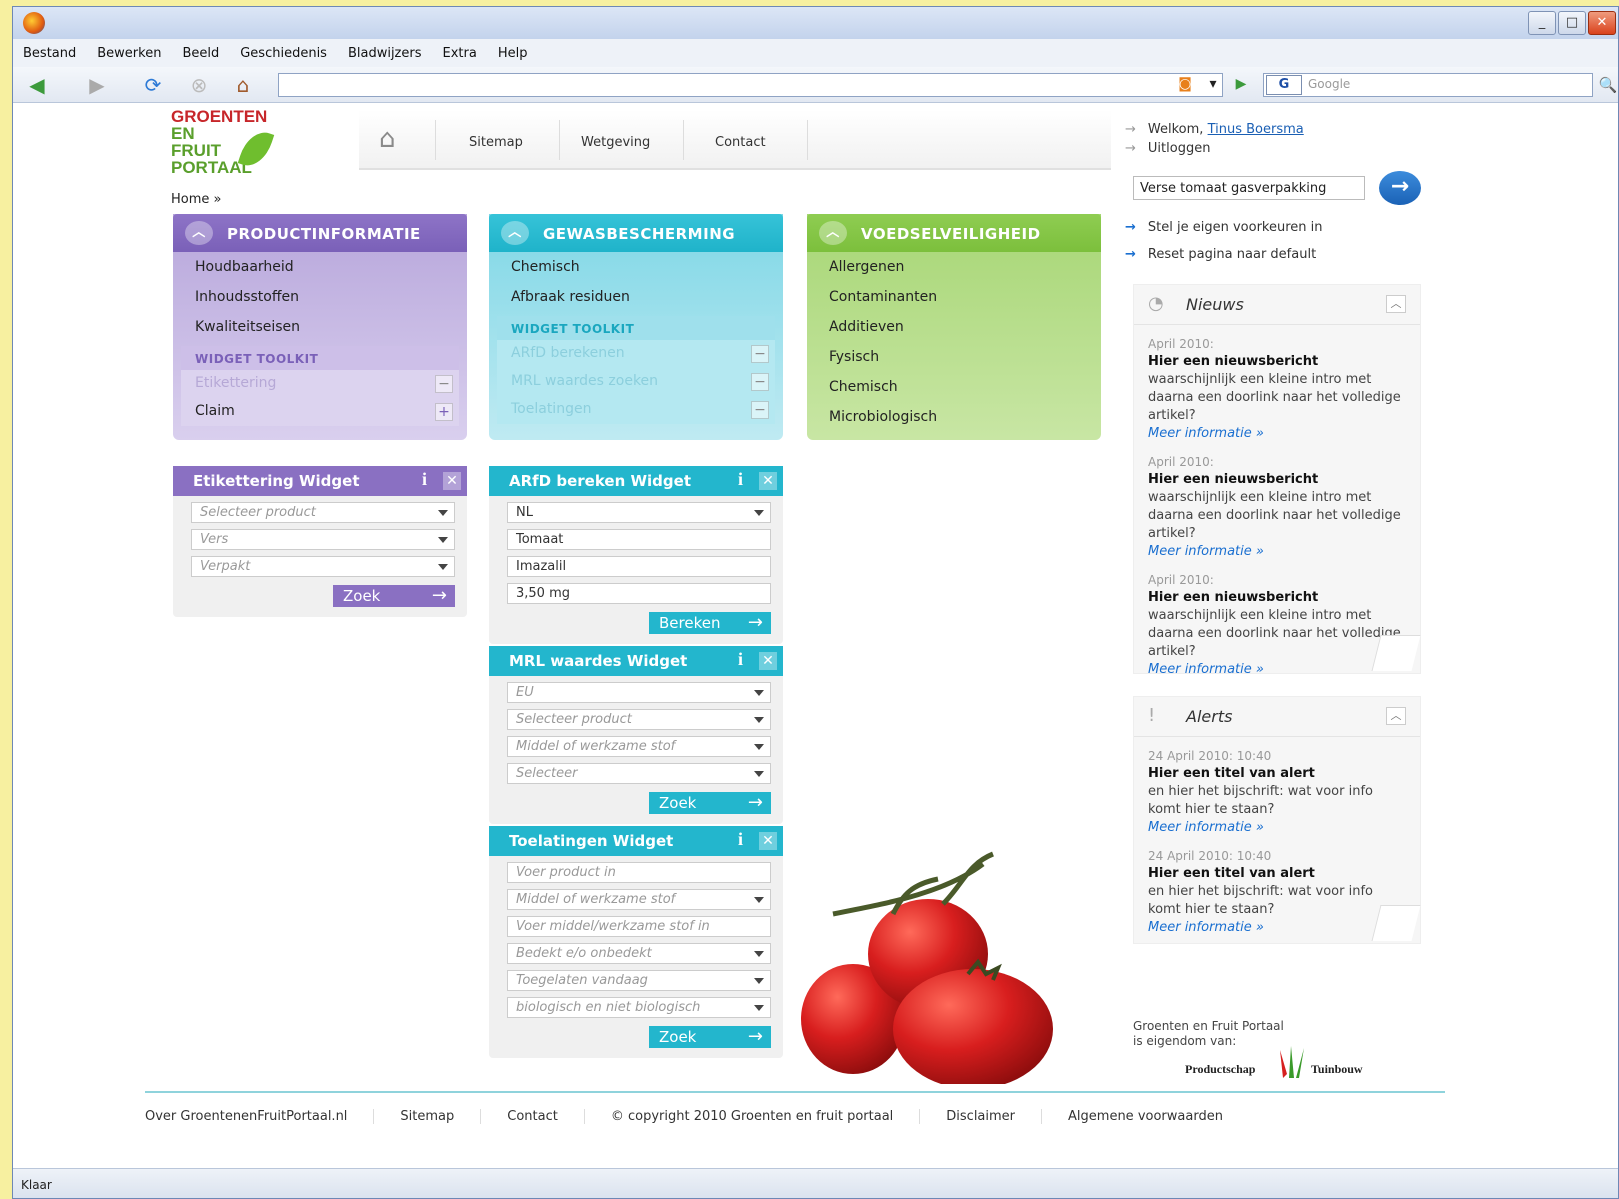 The image size is (1619, 1199). Describe the element at coordinates (639, 1007) in the screenshot. I see `organic-select: biologisch en niet biologisch` at that location.